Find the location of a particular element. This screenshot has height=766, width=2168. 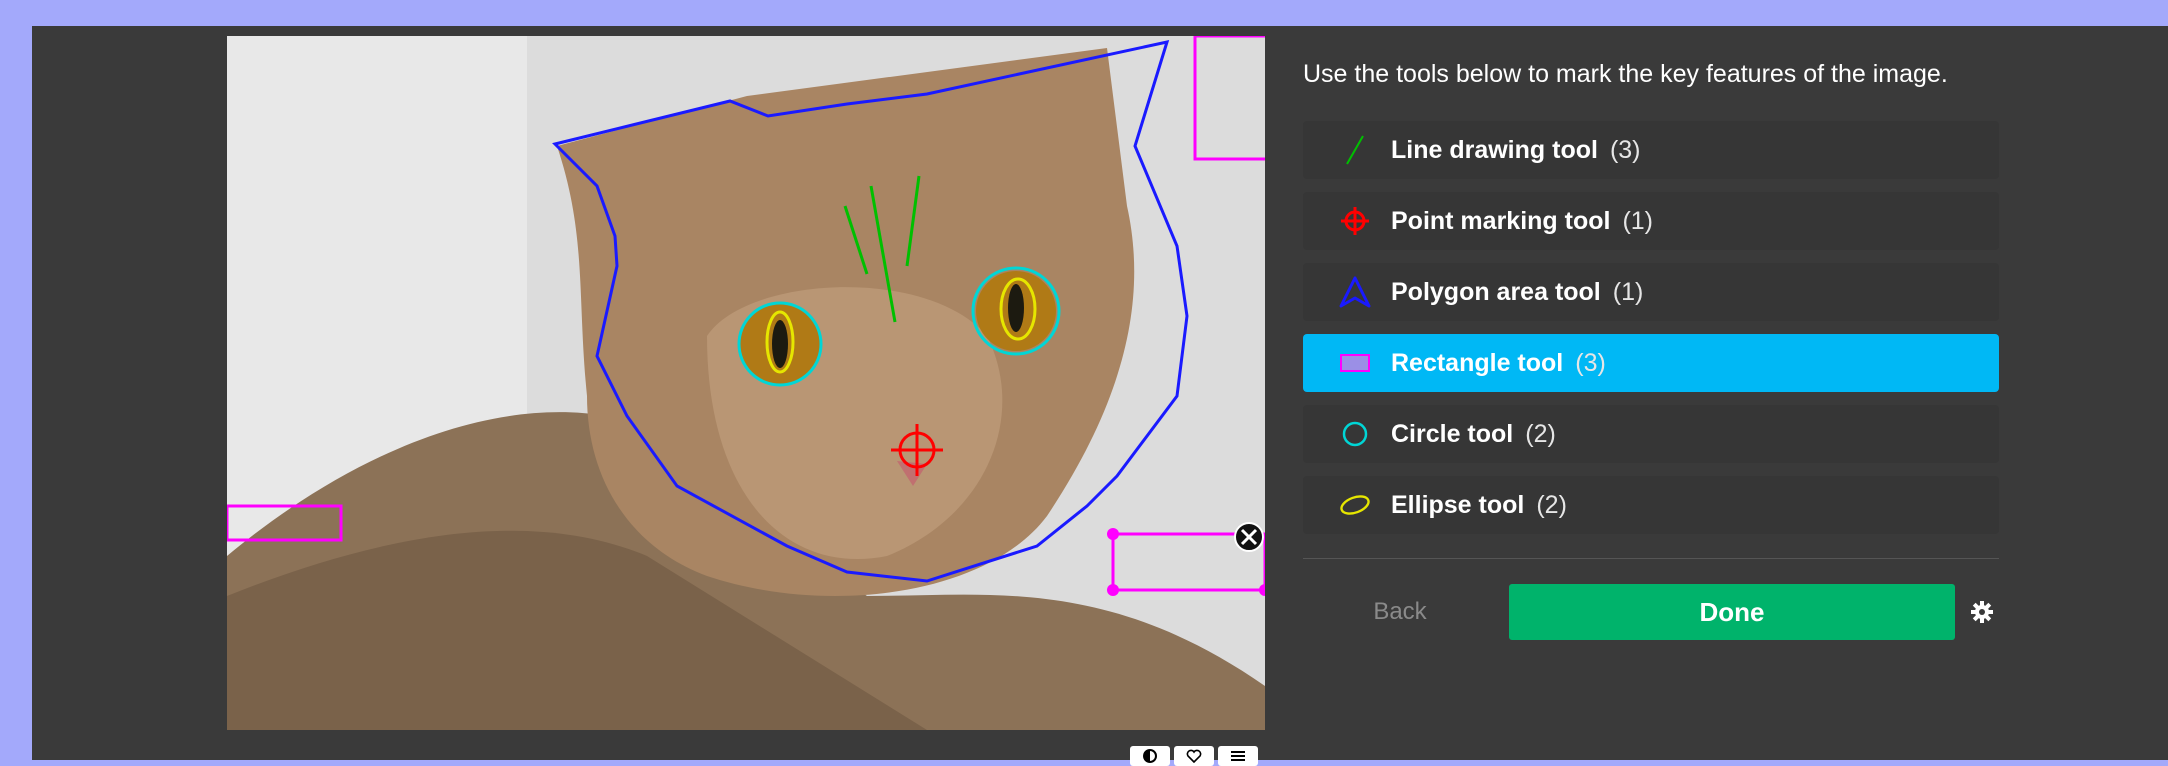

back-button: Back is located at coordinates (1400, 612).